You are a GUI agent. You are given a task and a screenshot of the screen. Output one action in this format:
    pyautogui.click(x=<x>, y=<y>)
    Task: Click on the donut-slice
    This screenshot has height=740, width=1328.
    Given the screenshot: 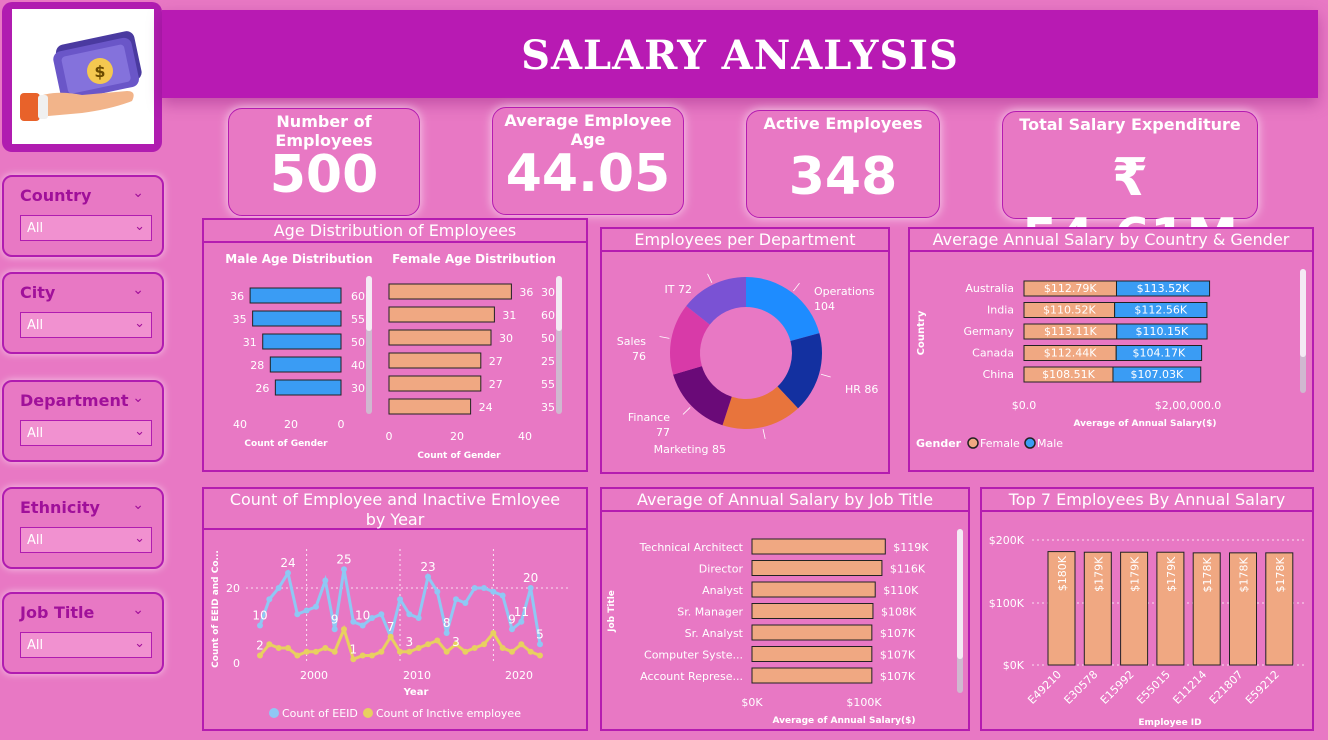 What is the action you would take?
    pyautogui.click(x=783, y=309)
    